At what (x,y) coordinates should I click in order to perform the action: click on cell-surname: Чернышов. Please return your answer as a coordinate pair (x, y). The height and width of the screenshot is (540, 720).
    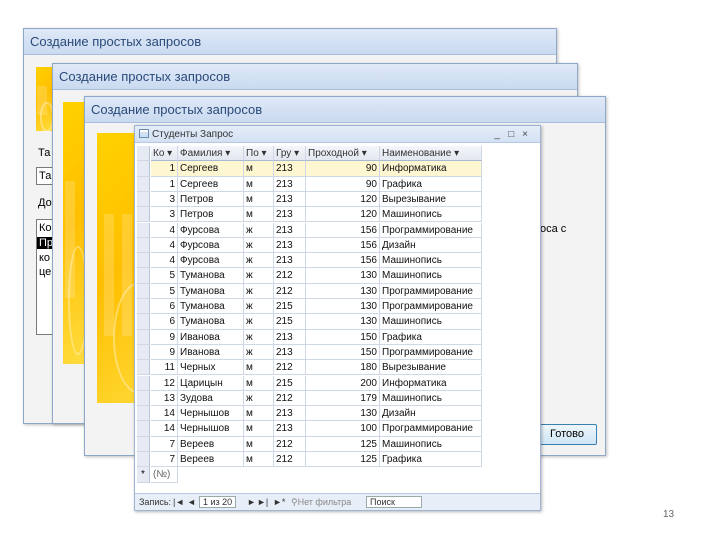
    Looking at the image, I should click on (211, 429).